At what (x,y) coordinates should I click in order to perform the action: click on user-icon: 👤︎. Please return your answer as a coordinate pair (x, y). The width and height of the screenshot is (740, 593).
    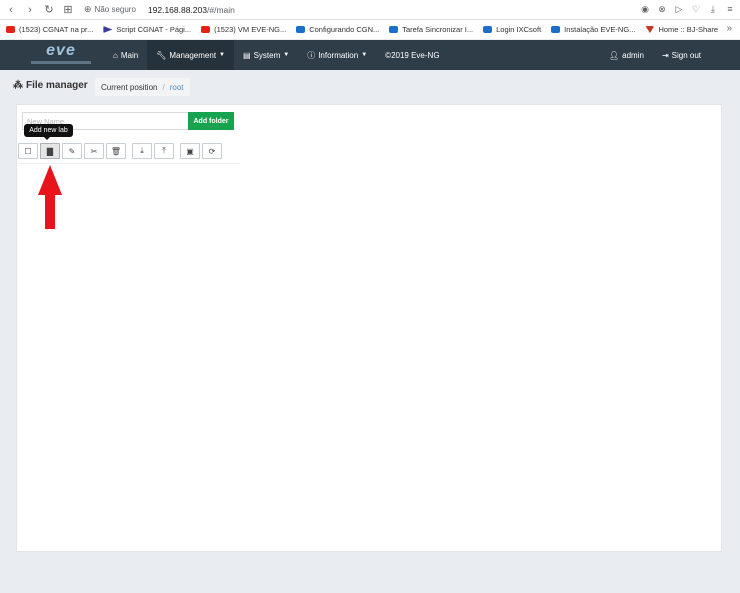
    Looking at the image, I should click on (614, 55).